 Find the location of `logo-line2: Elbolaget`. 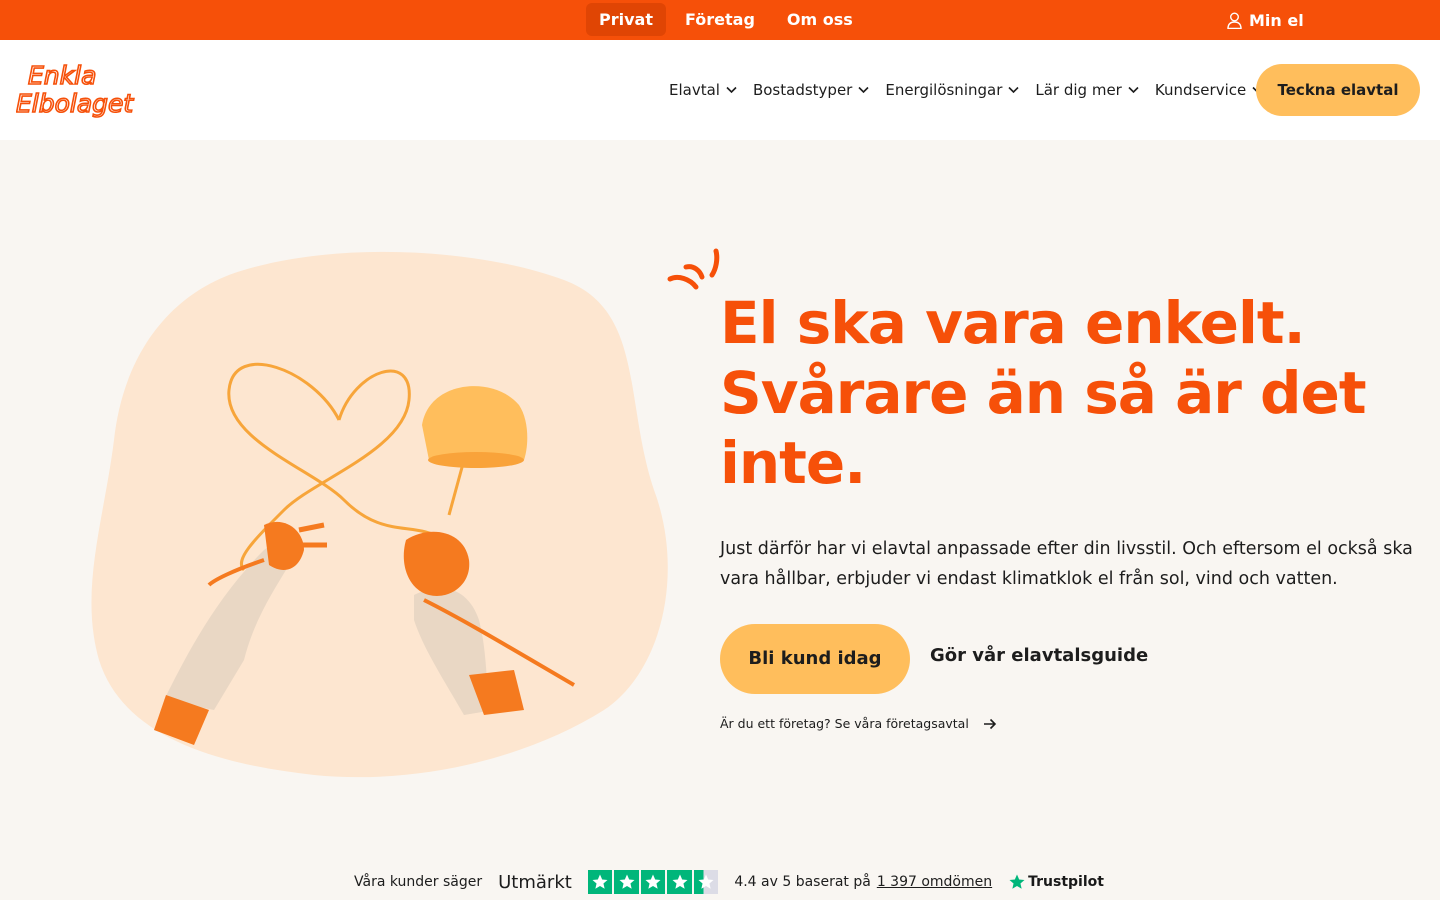

logo-line2: Elbolaget is located at coordinates (75, 103).